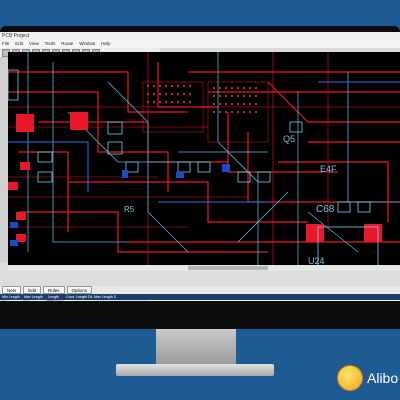  What do you see at coordinates (4, 159) in the screenshot?
I see `tool-panel` at bounding box center [4, 159].